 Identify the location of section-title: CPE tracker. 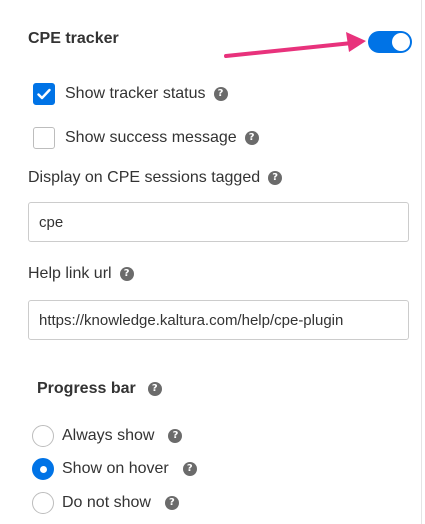
(73, 38).